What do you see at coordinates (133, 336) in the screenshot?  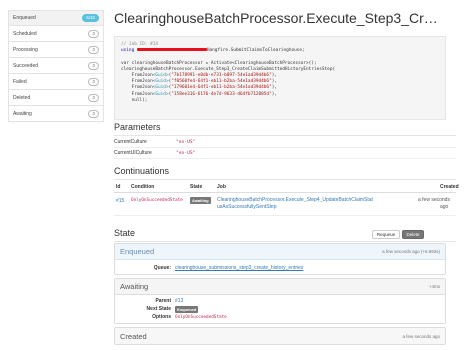 I see `state-panel-title: Created` at bounding box center [133, 336].